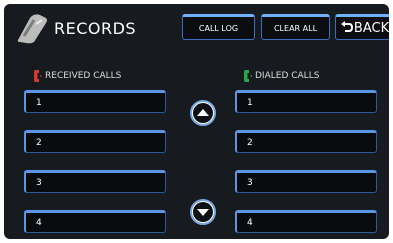 The width and height of the screenshot is (393, 243). Describe the element at coordinates (306, 221) in the screenshot. I see `dialed-call-entry-4: 4` at that location.